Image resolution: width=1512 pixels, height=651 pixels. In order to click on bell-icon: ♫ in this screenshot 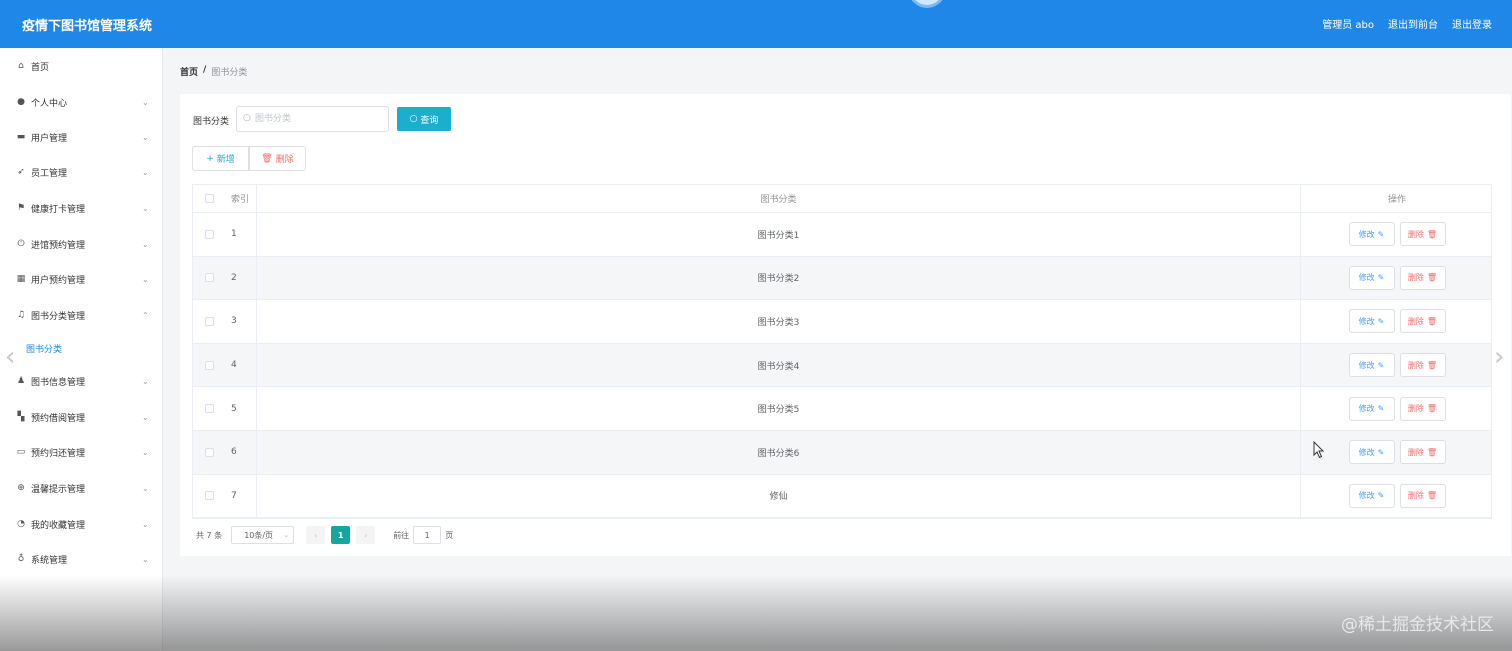, I will do `click(21, 315)`.